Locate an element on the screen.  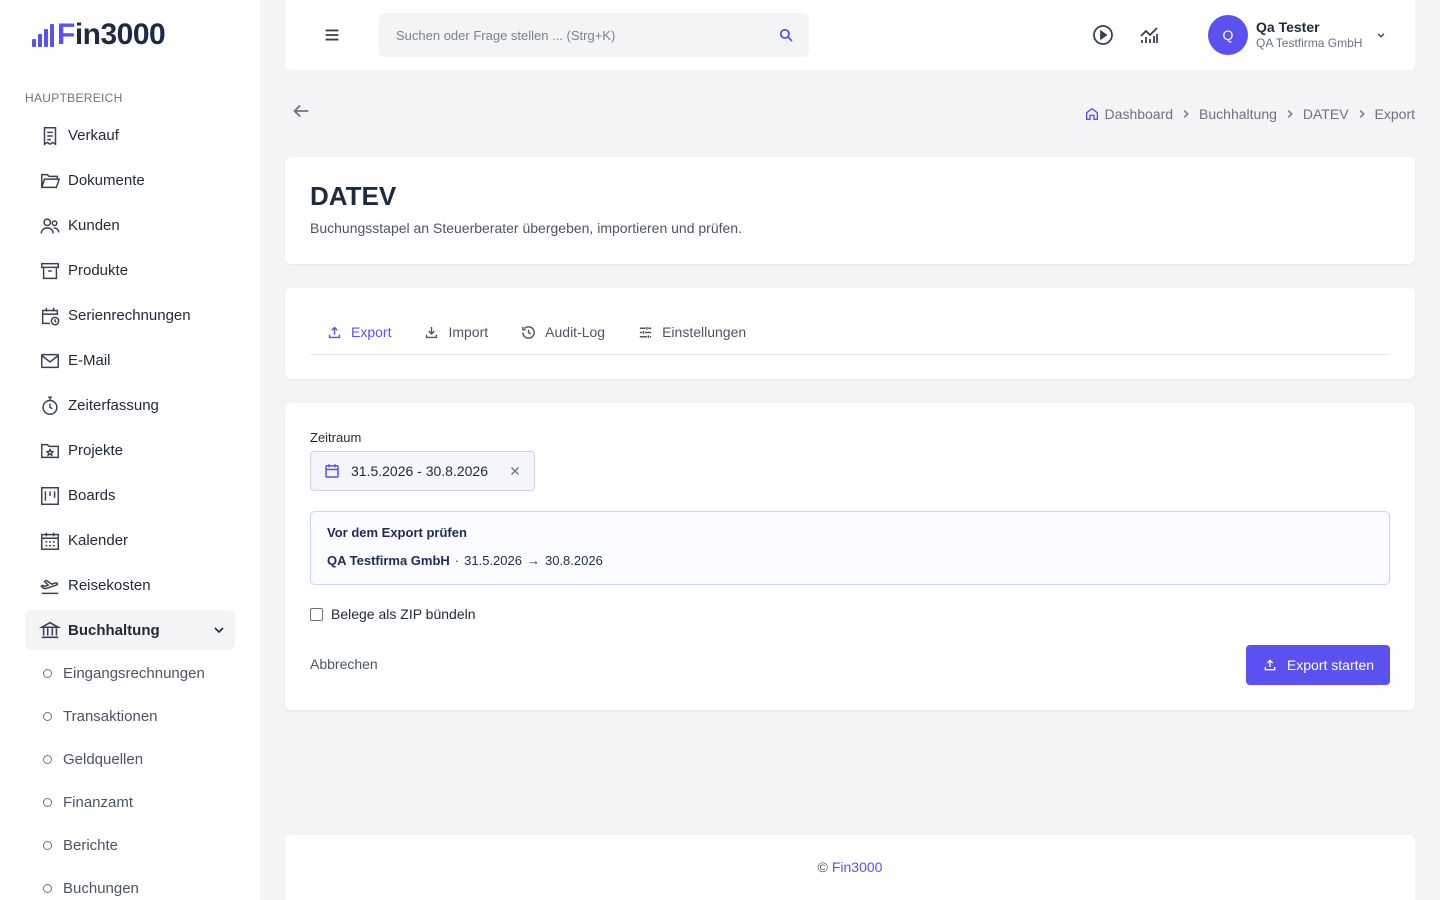
sidebar-item-email: E-Mail is located at coordinates (130, 360).